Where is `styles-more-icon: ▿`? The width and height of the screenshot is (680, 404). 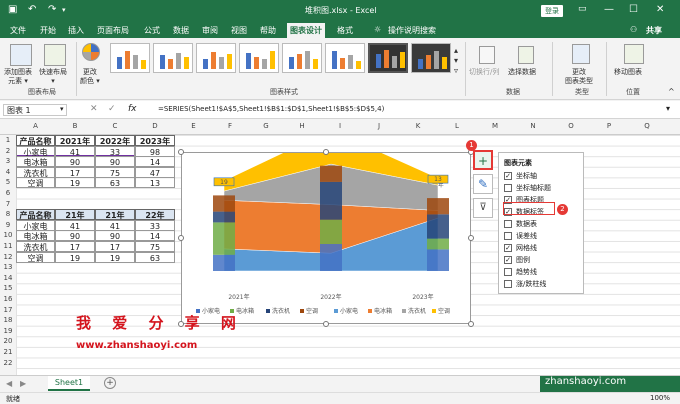 styles-more-icon: ▿ is located at coordinates (456, 70).